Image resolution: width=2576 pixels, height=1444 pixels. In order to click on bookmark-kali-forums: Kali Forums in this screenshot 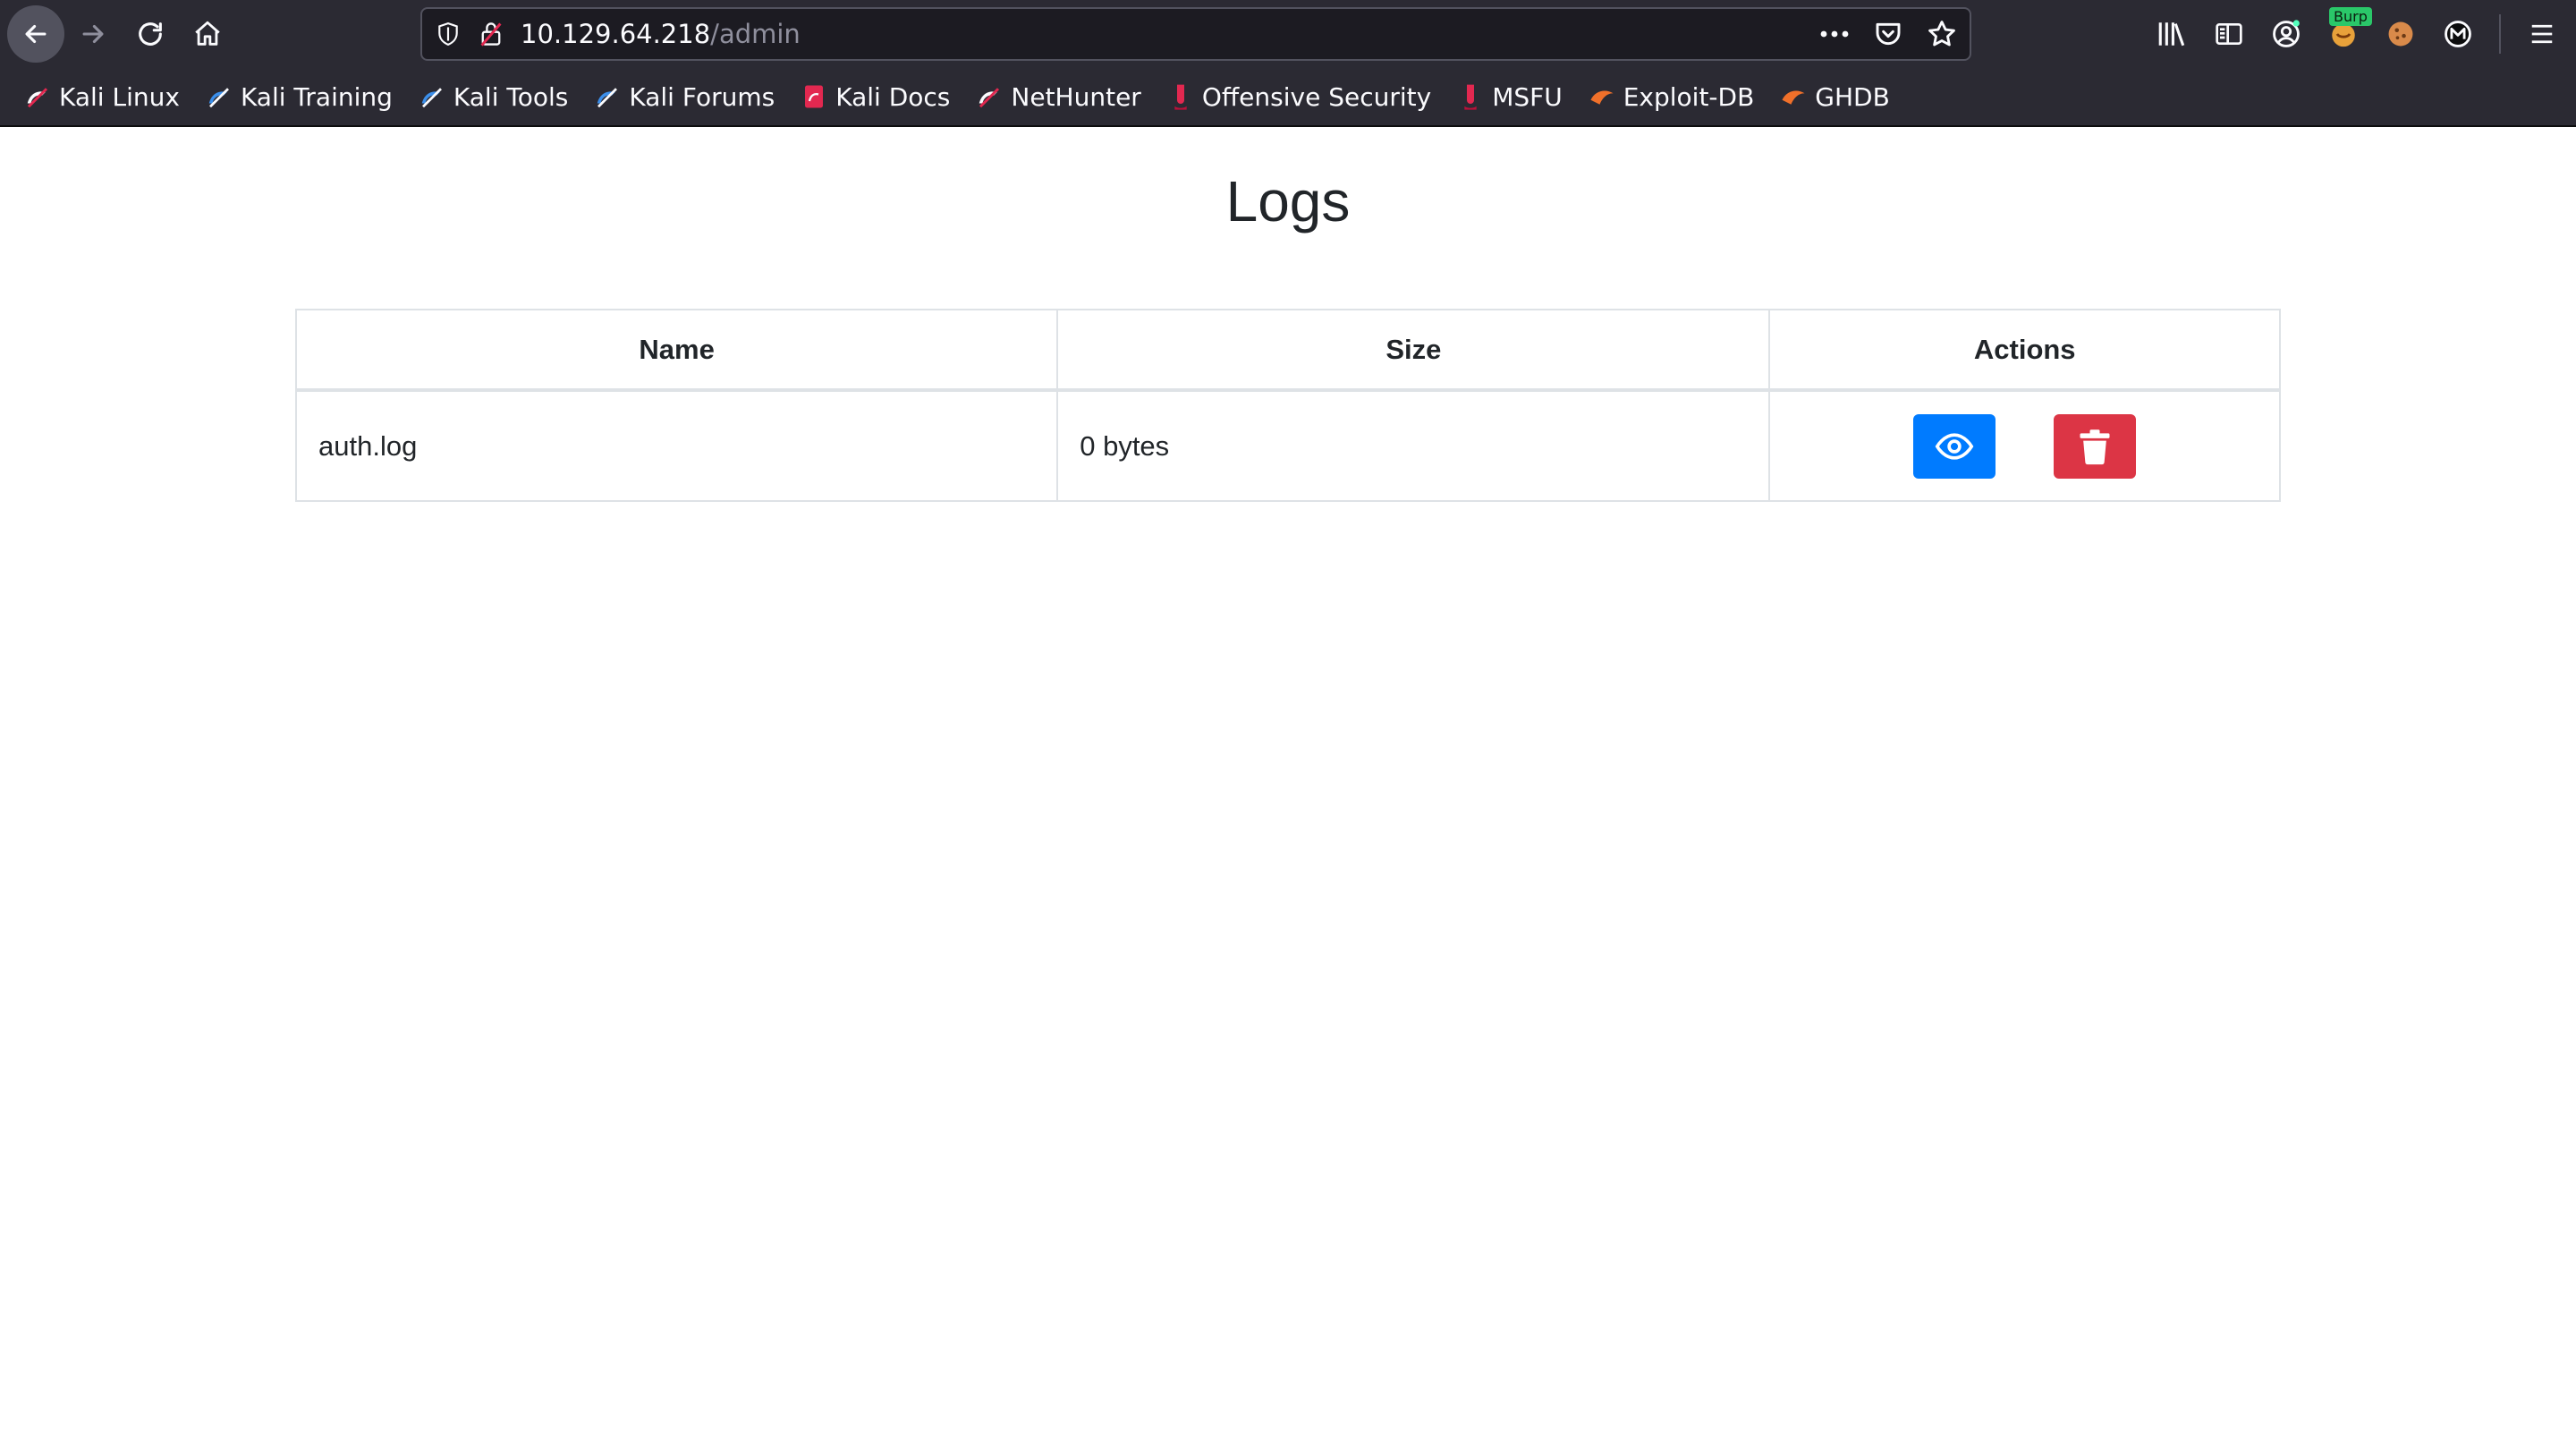, I will do `click(684, 97)`.